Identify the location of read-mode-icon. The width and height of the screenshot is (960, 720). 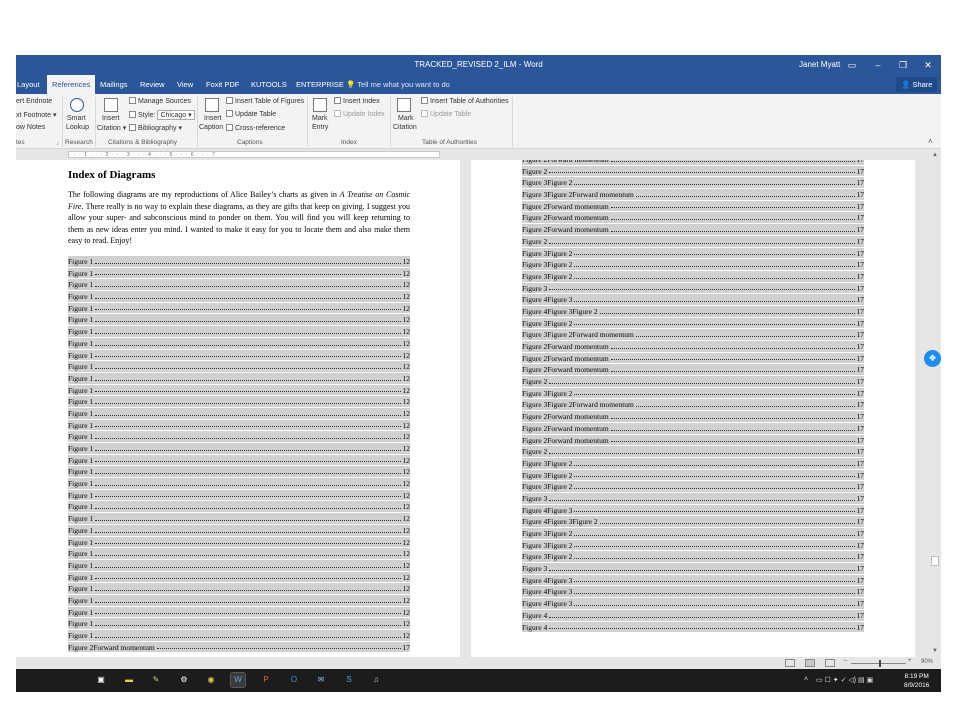
(790, 663).